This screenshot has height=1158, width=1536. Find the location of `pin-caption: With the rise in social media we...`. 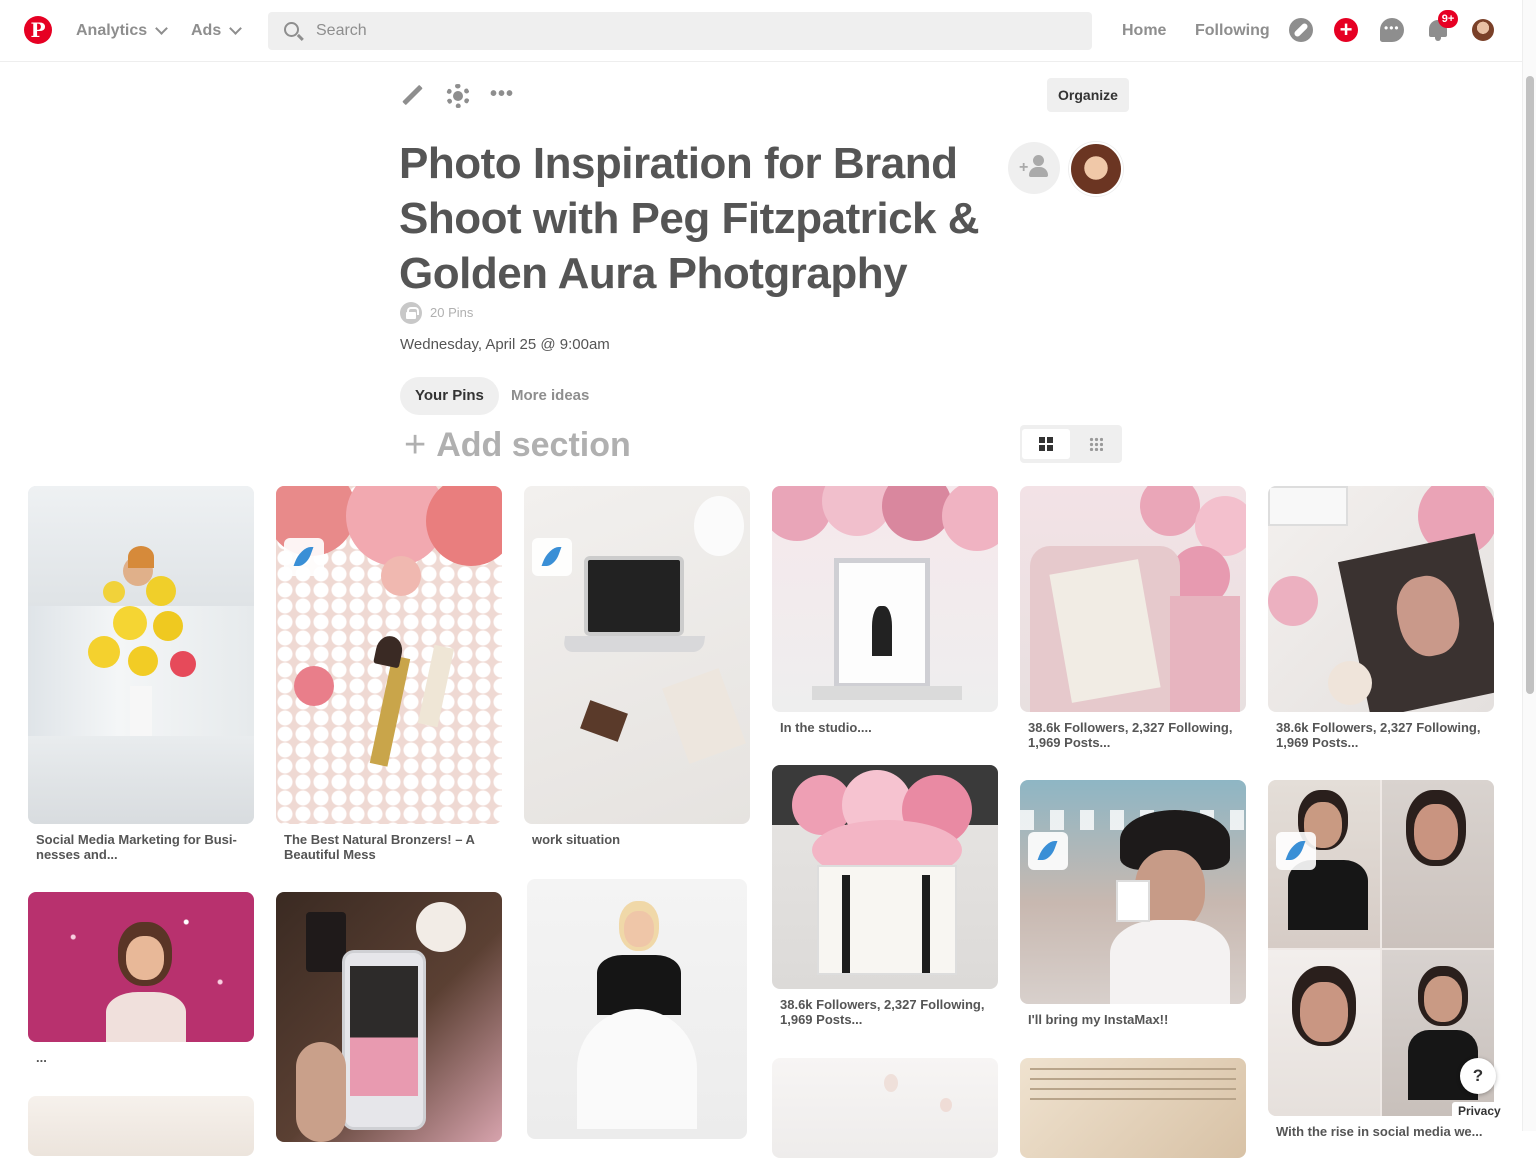

pin-caption: With the rise in social media we... is located at coordinates (1379, 1131).